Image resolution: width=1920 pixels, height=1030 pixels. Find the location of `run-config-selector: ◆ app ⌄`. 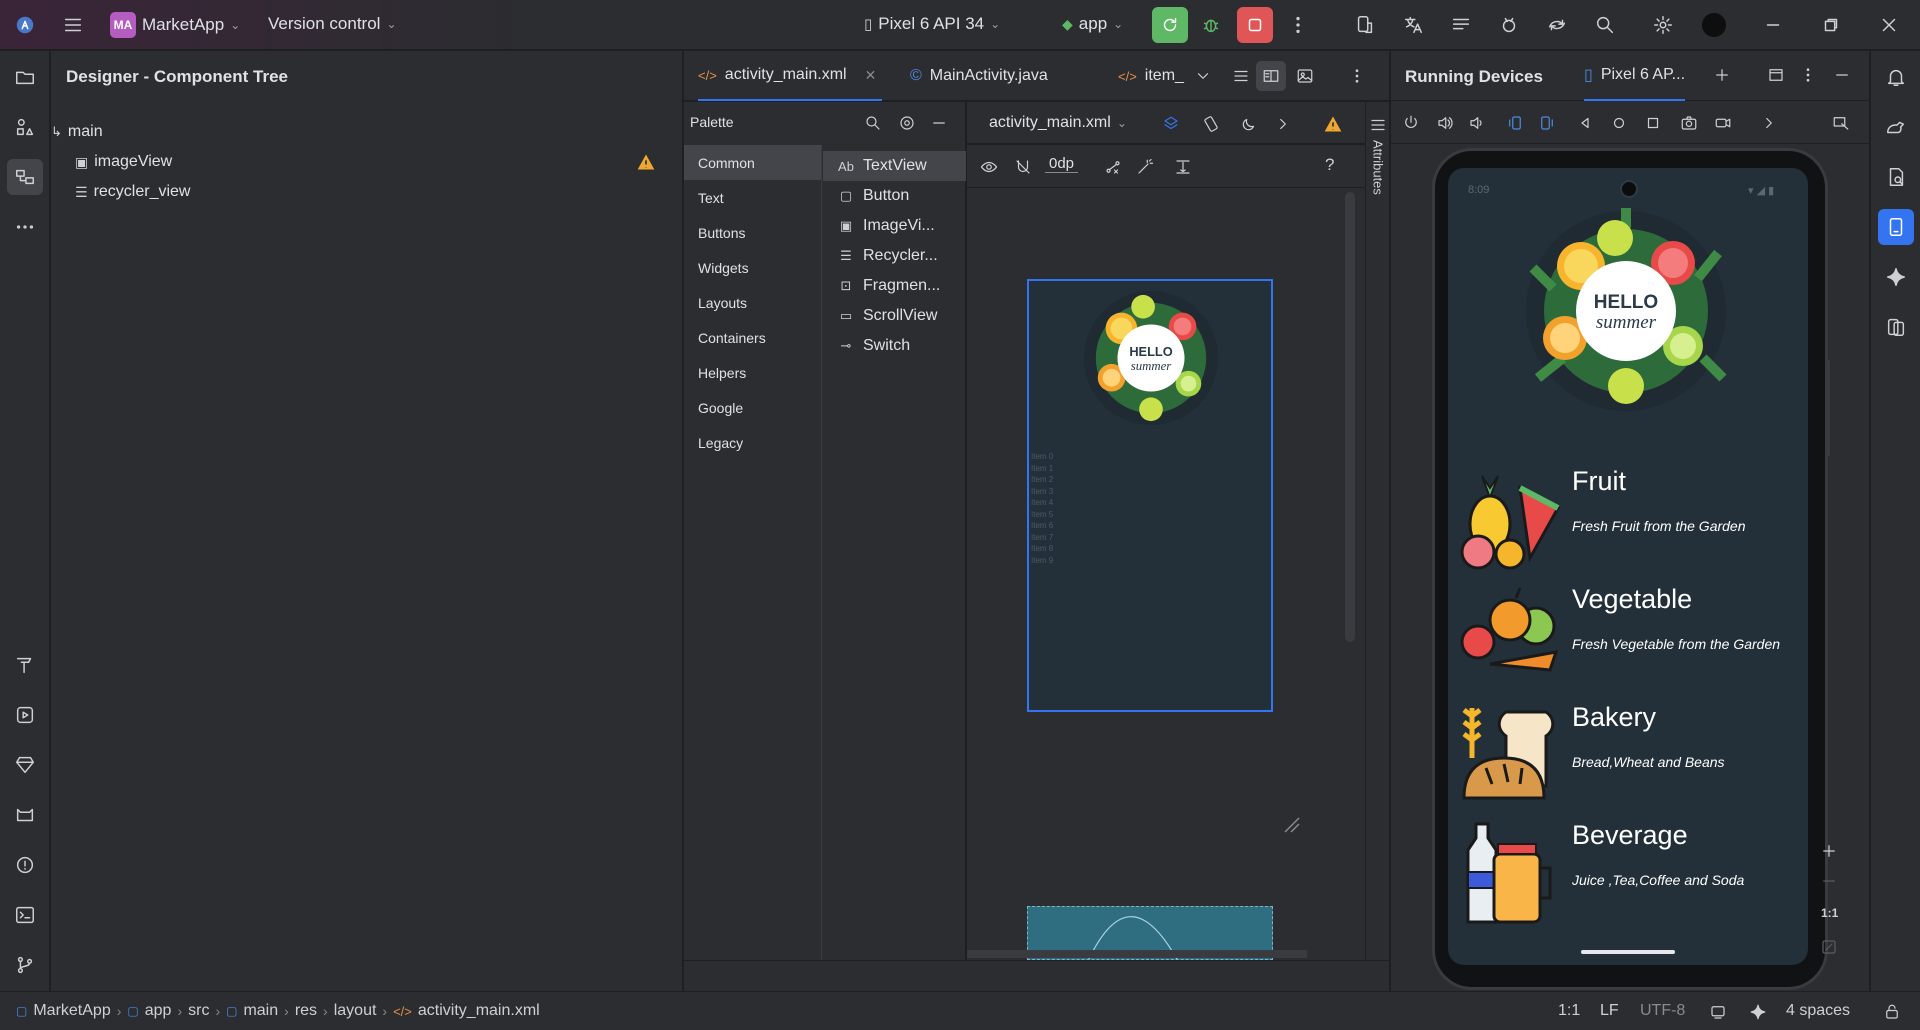

run-config-selector: ◆ app ⌄ is located at coordinates (1092, 24).